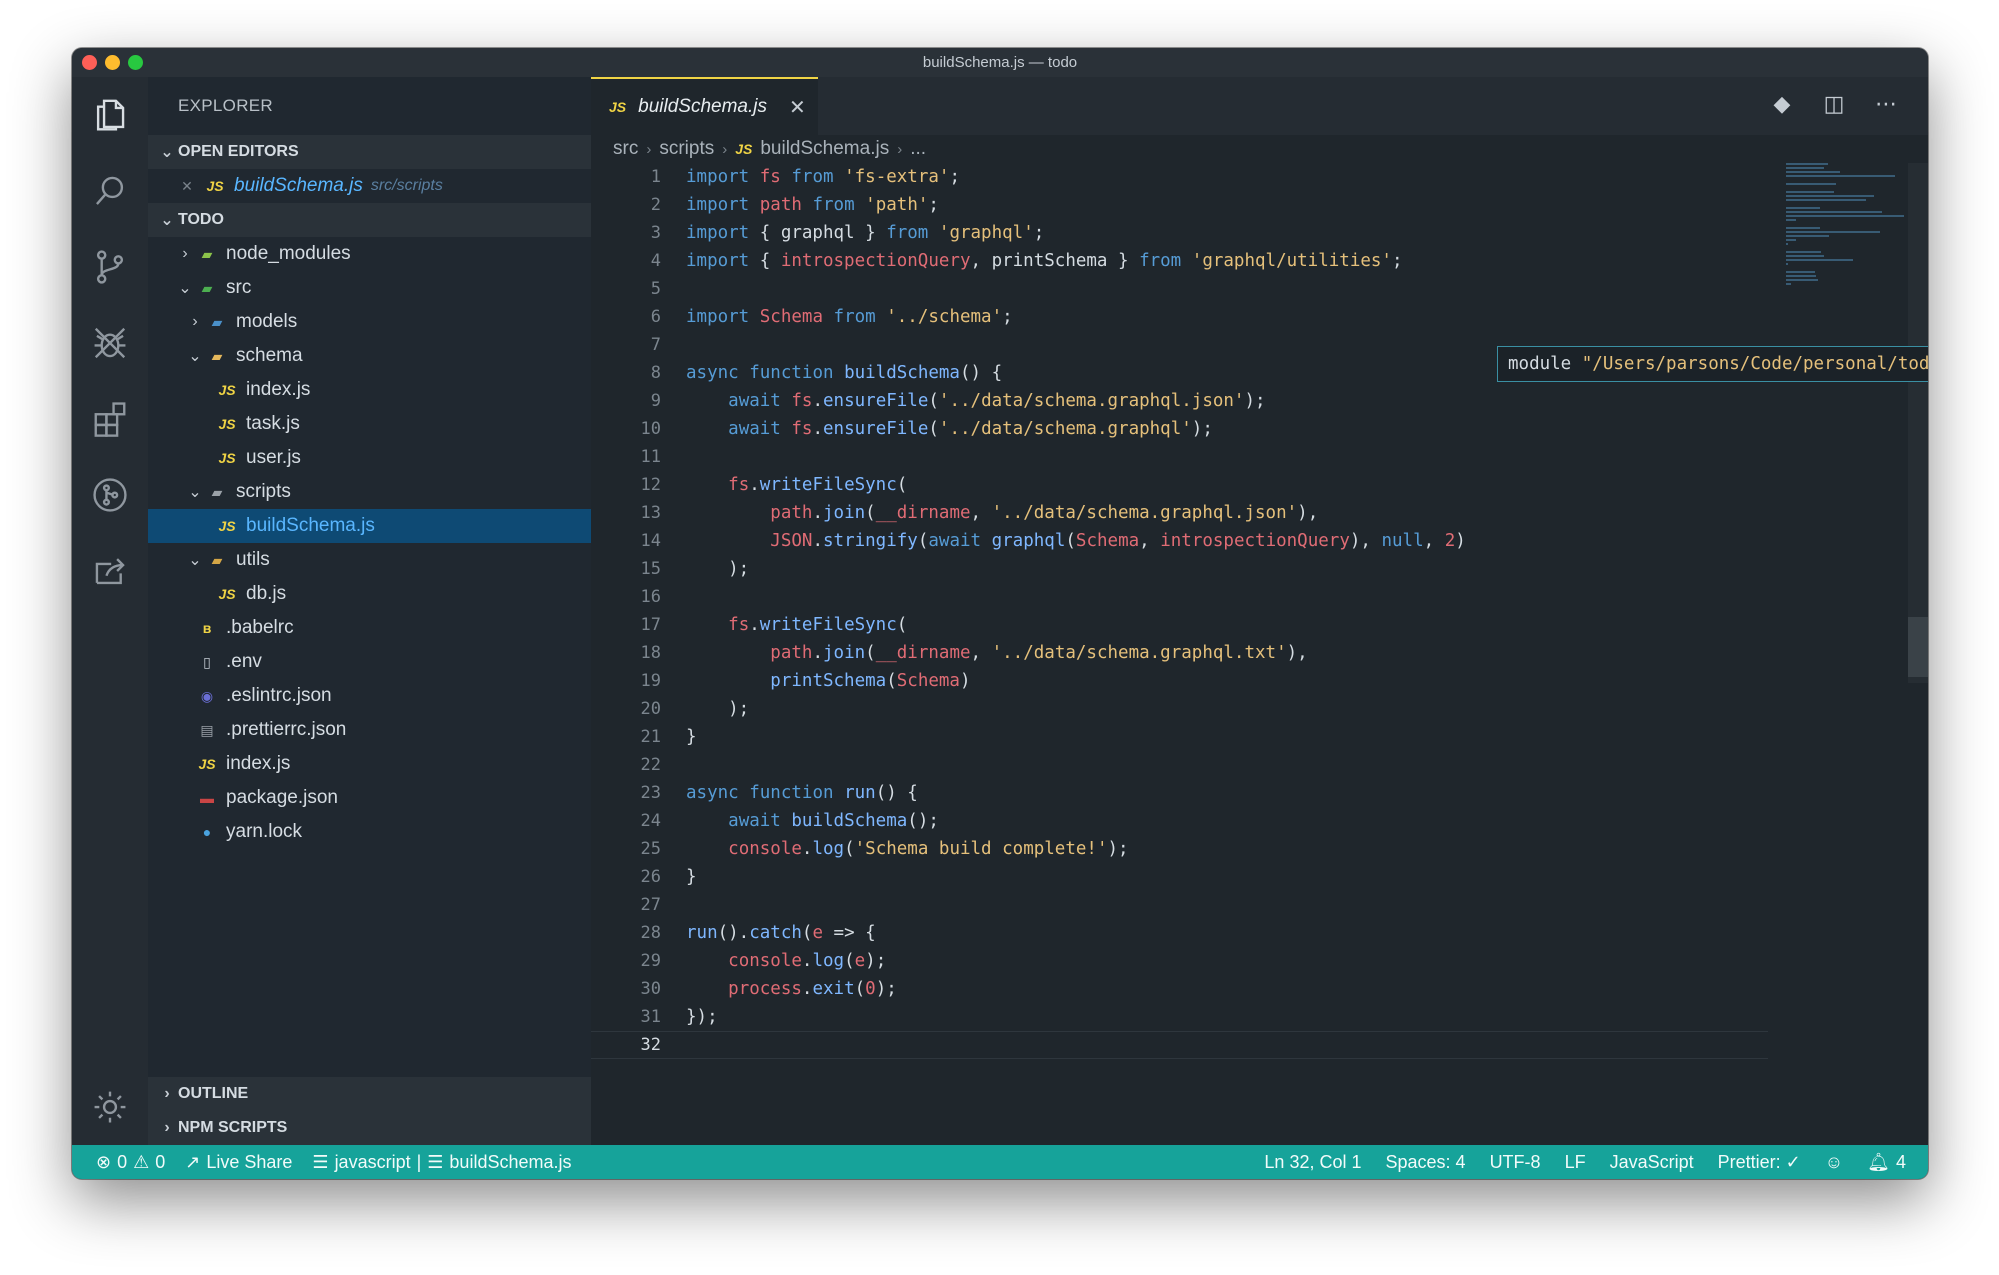 This screenshot has height=1275, width=1999. What do you see at coordinates (369, 288) in the screenshot?
I see `tree-item: ⌄ ▰ src` at bounding box center [369, 288].